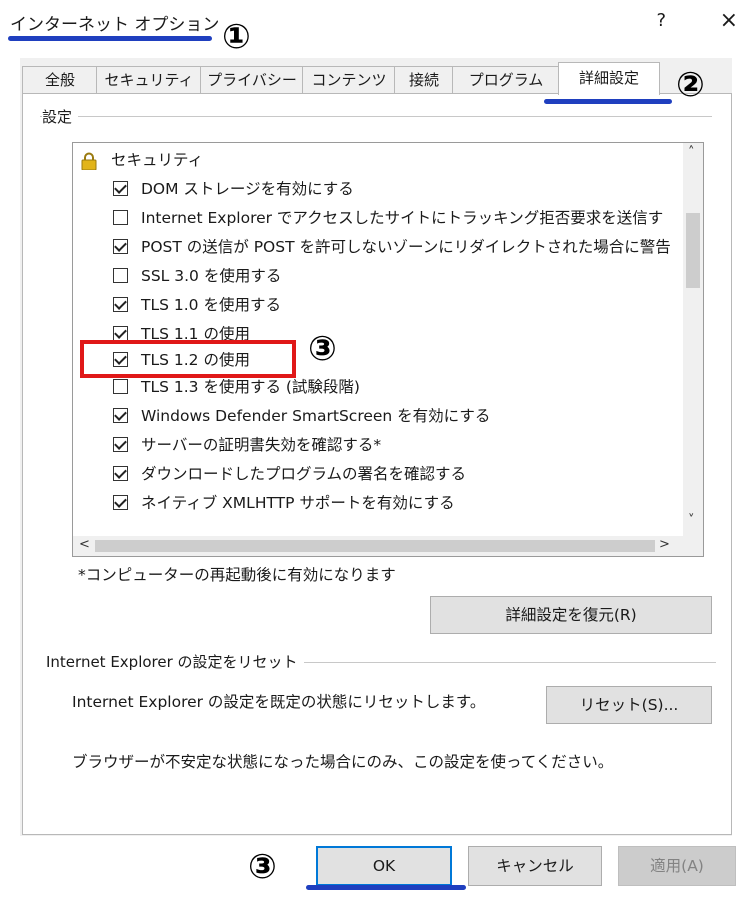 The width and height of the screenshot is (752, 897). What do you see at coordinates (384, 866) in the screenshot?
I see `ok-button: OK` at bounding box center [384, 866].